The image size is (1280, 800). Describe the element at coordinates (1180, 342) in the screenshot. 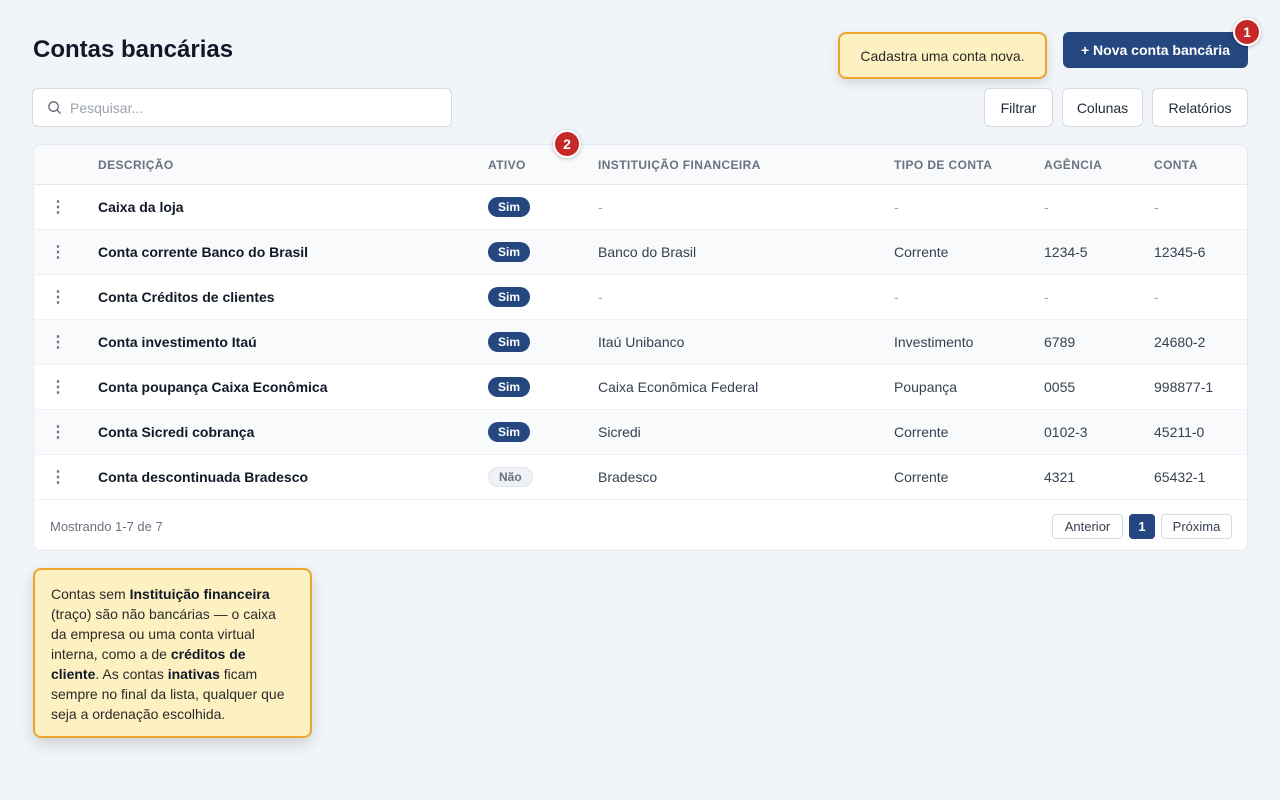

I see `row-account: 24680-2` at that location.